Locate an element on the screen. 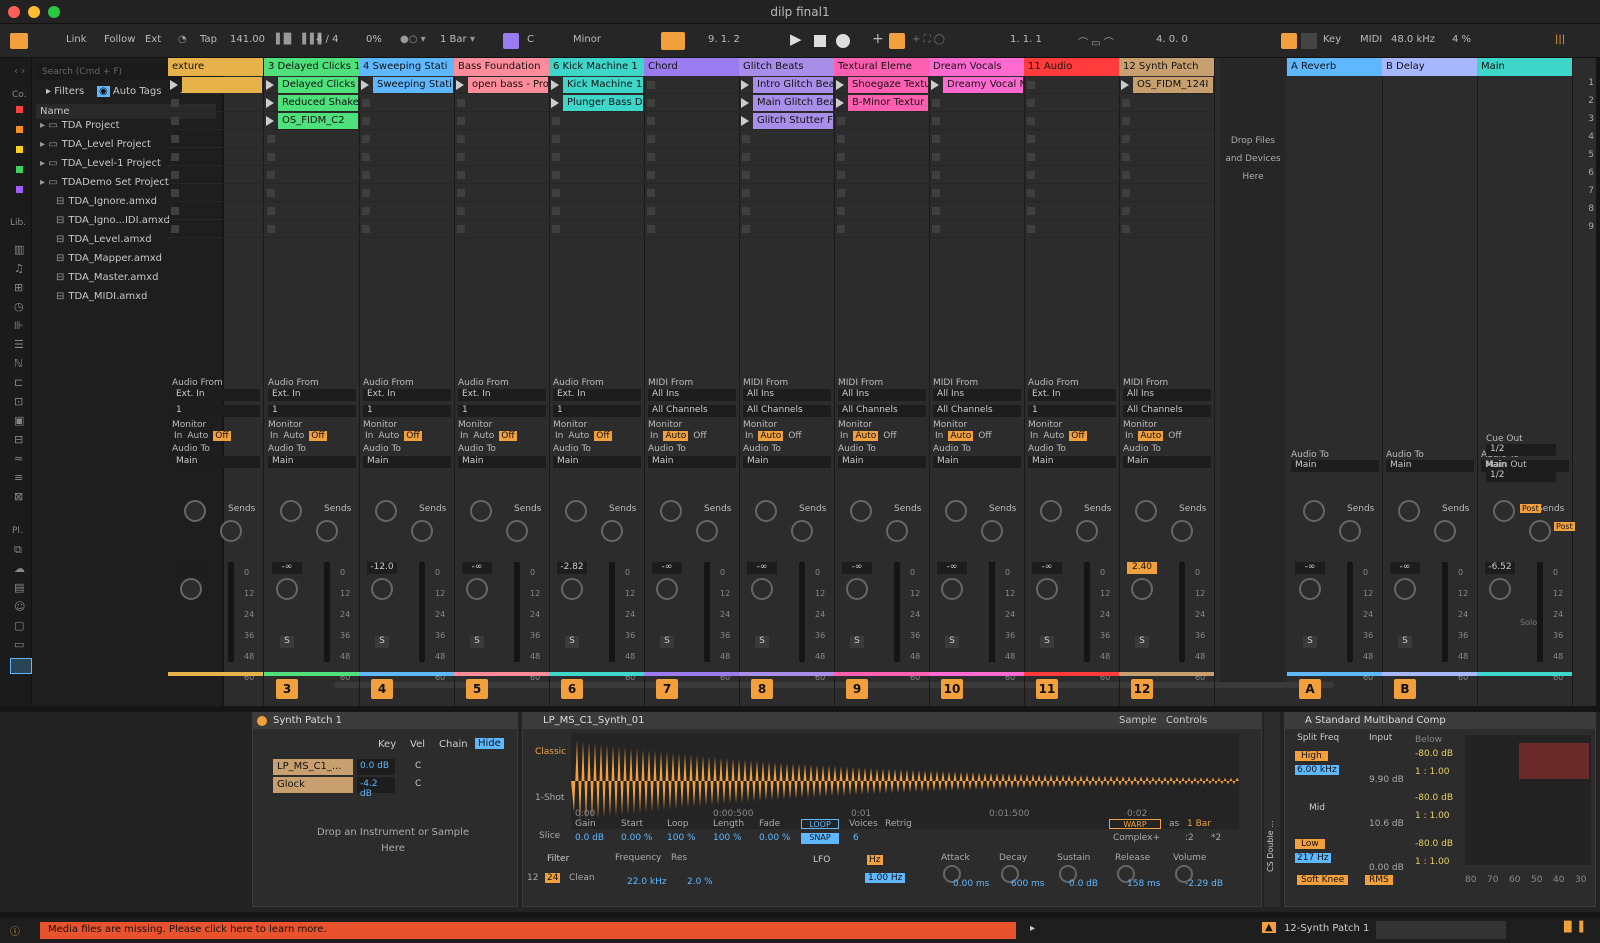  param-value: 0.0 dB is located at coordinates (589, 838).